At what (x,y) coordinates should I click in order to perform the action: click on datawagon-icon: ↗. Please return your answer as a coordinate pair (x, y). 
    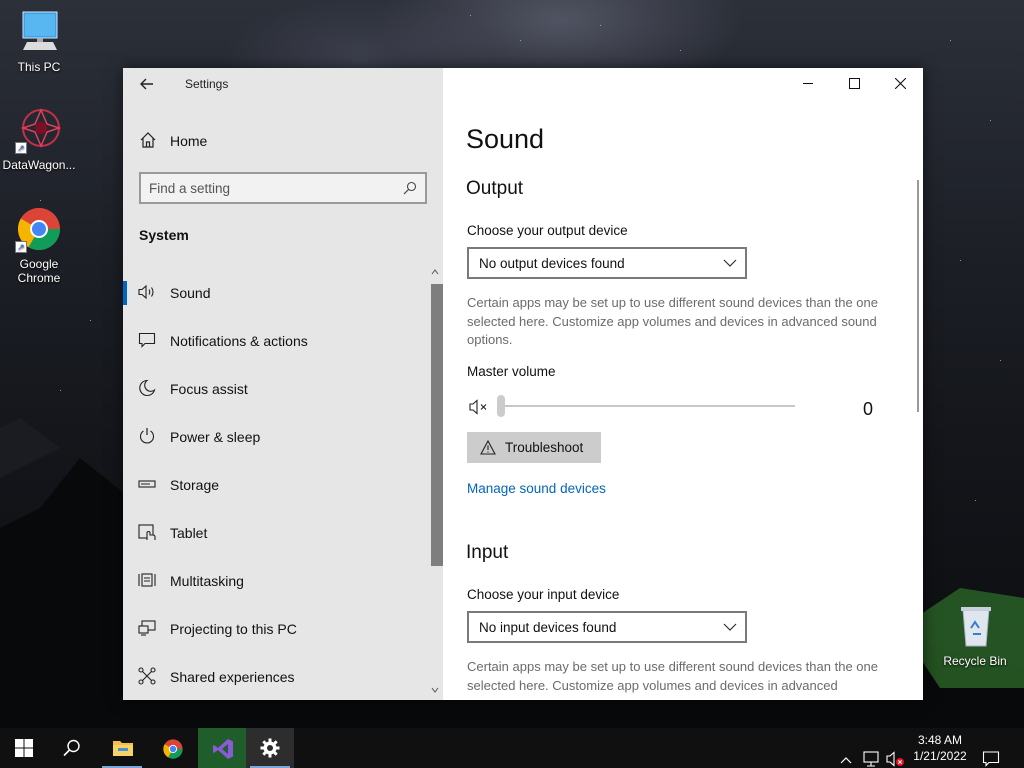
    Looking at the image, I should click on (39, 130).